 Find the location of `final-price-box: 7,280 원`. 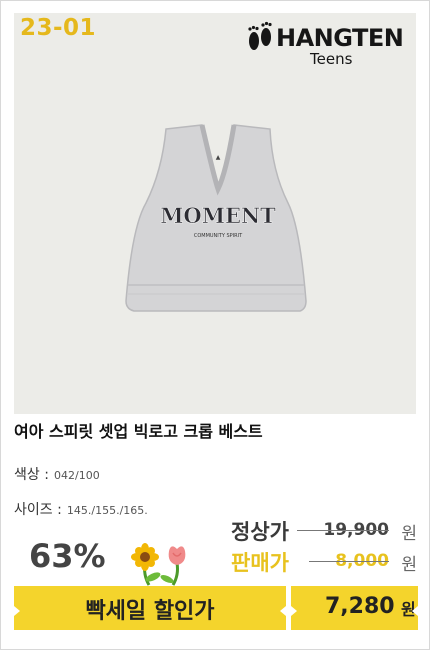

final-price-box: 7,280 원 is located at coordinates (354, 608).